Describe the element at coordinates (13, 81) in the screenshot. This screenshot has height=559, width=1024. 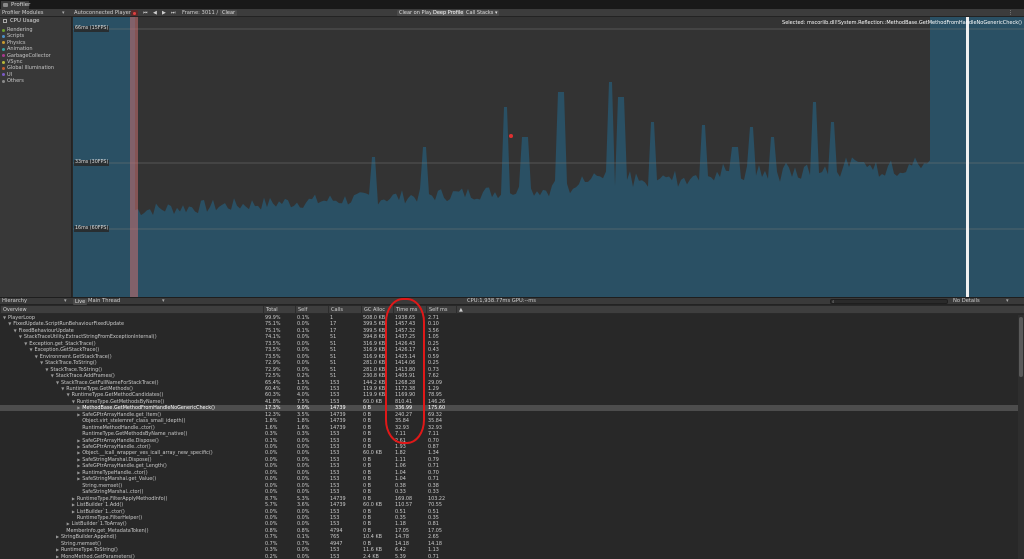
I see `module-item-others: Others` at that location.